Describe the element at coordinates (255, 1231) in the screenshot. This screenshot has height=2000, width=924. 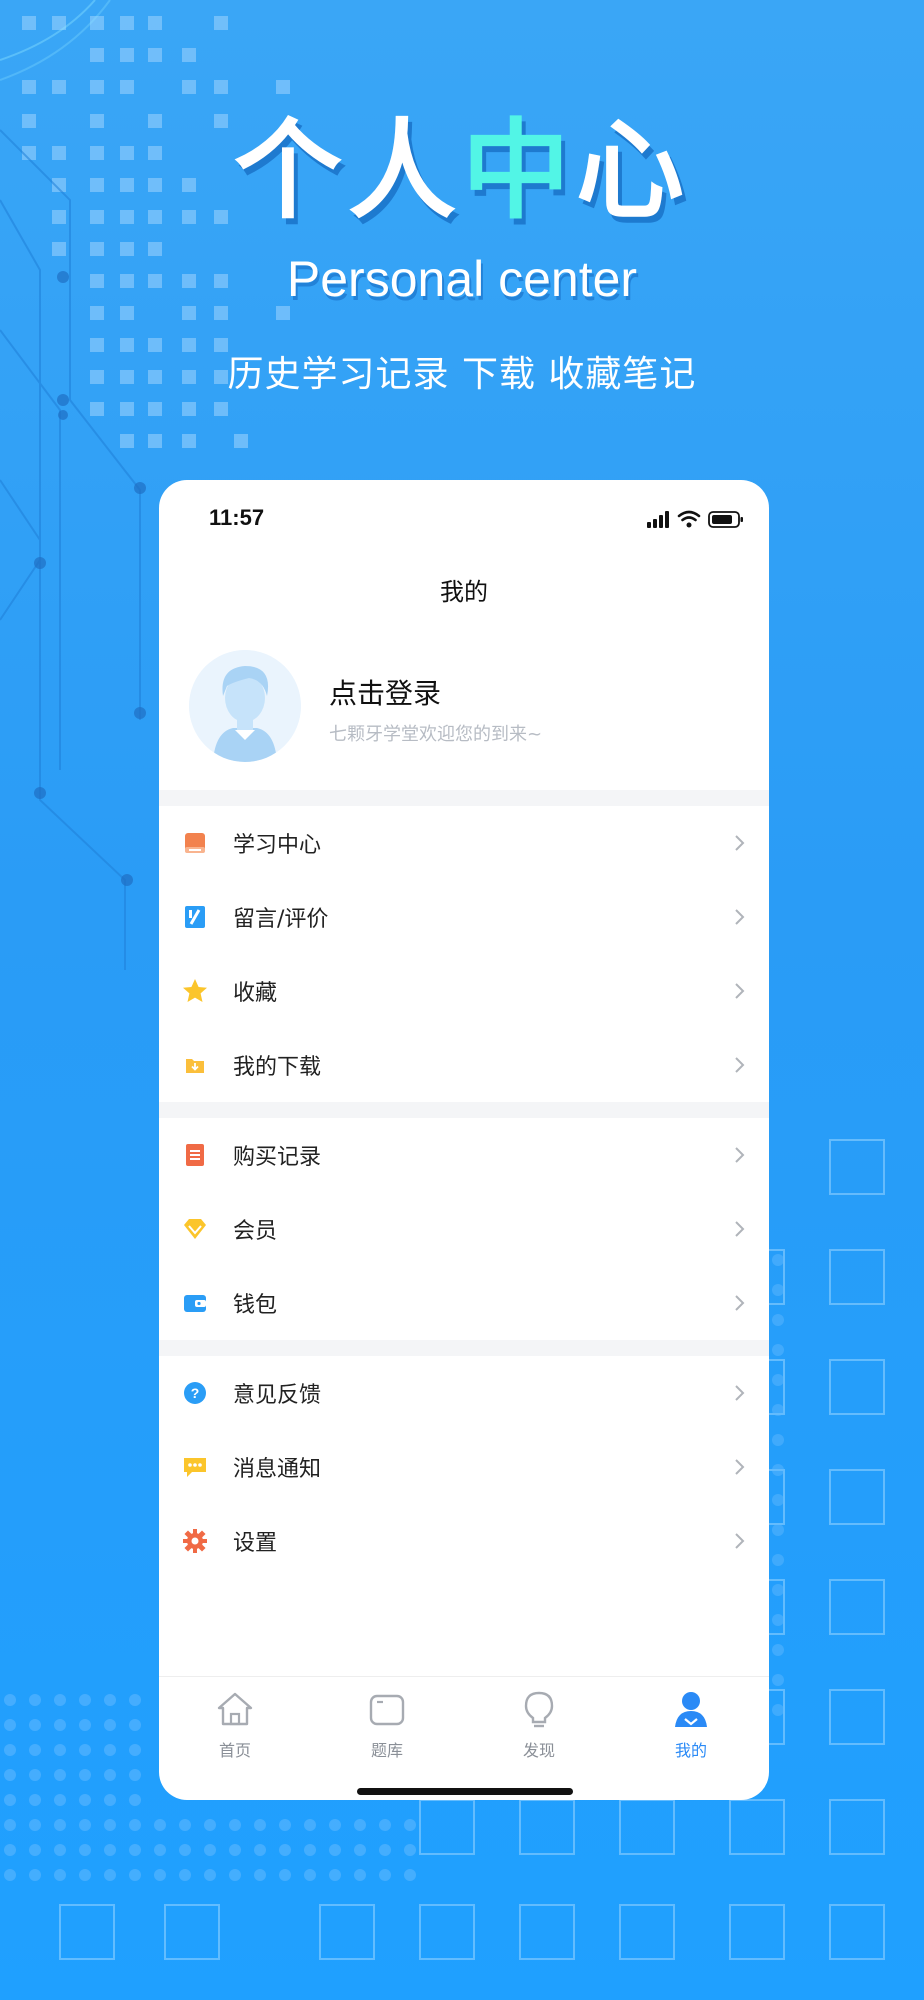
I see `menu-label: 会员` at that location.